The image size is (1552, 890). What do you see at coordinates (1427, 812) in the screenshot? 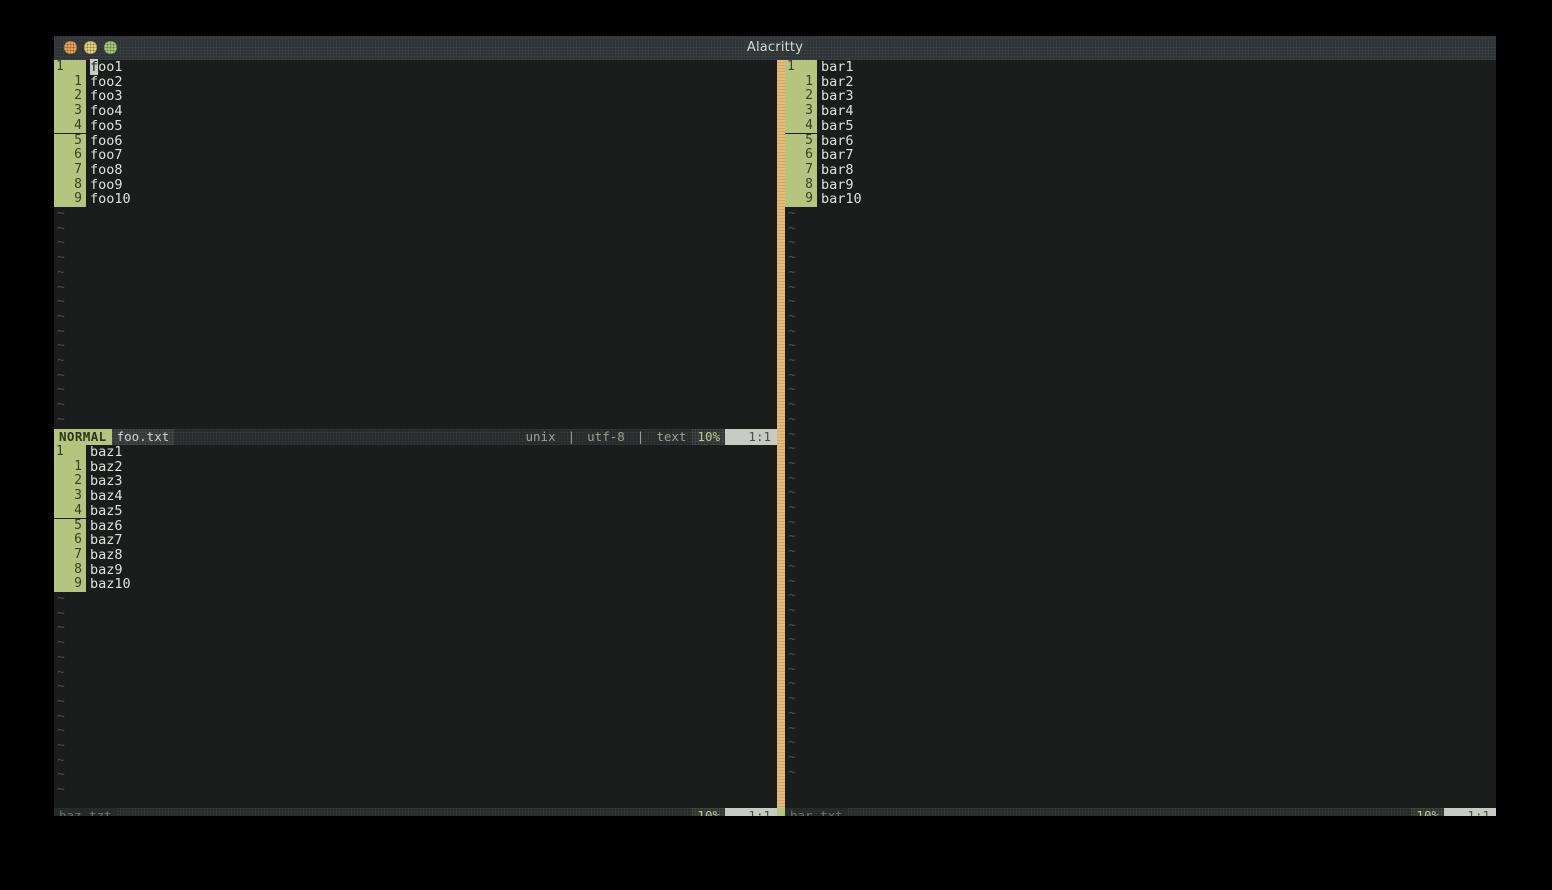
I see `scroll-percent-bar: 10%` at bounding box center [1427, 812].